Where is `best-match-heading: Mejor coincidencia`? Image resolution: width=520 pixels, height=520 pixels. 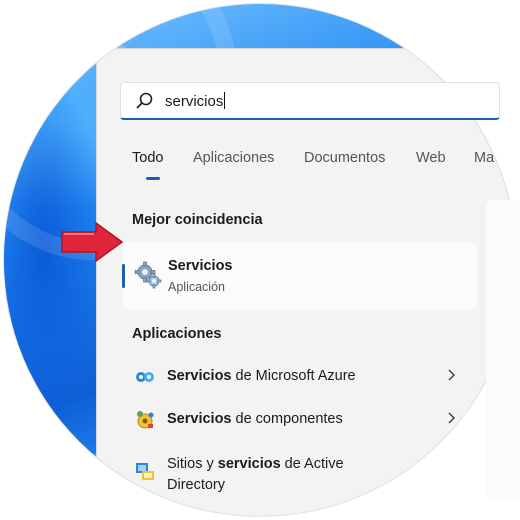 best-match-heading: Mejor coincidencia is located at coordinates (197, 220).